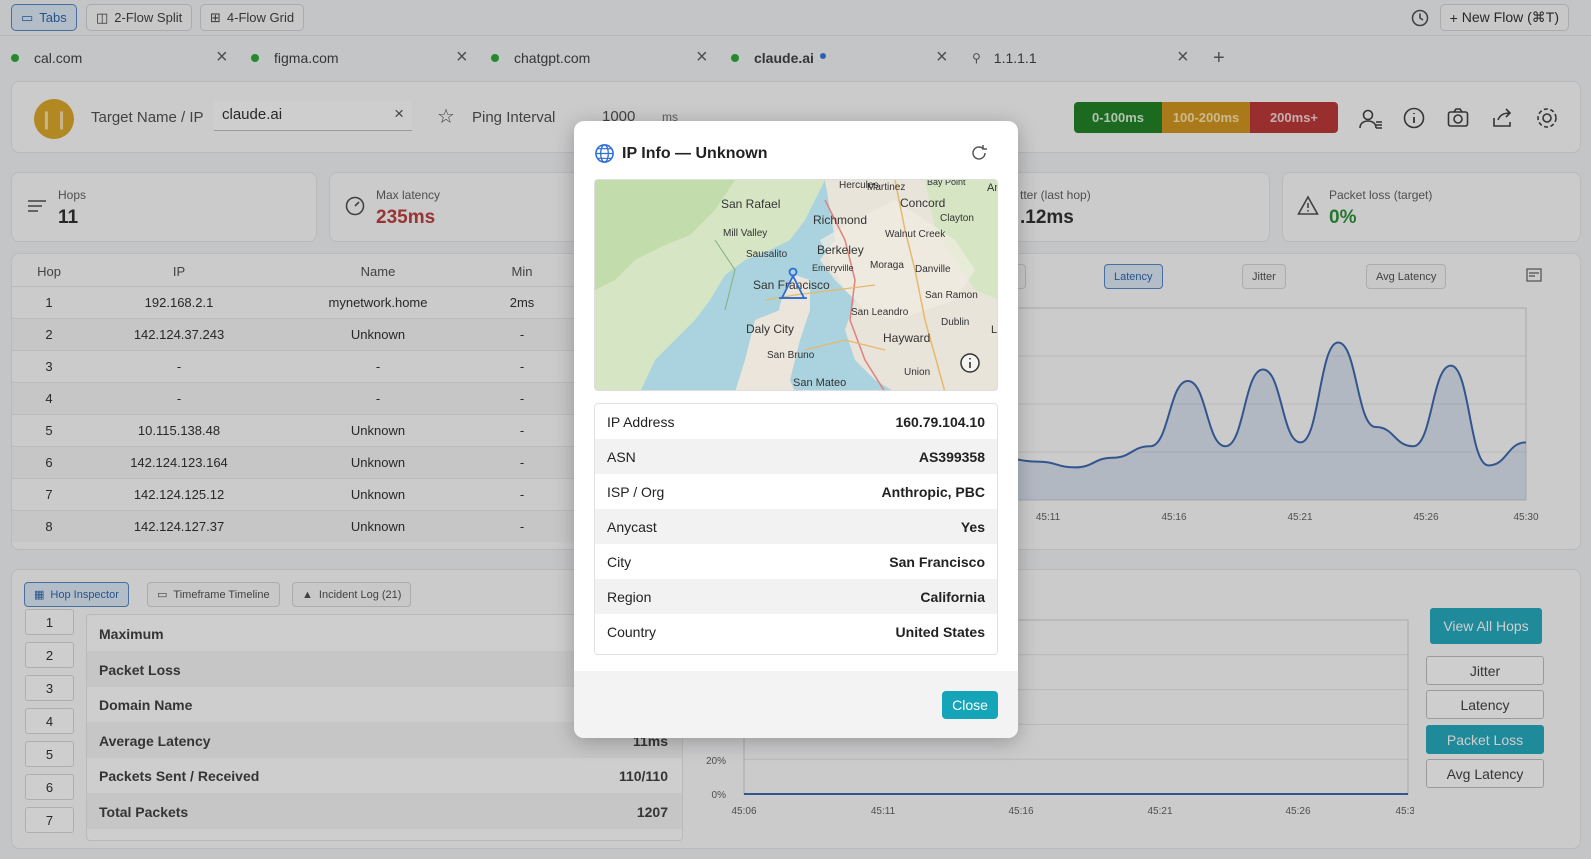 The width and height of the screenshot is (1591, 859). What do you see at coordinates (770, 329) in the screenshot?
I see `map-label: Daly City` at bounding box center [770, 329].